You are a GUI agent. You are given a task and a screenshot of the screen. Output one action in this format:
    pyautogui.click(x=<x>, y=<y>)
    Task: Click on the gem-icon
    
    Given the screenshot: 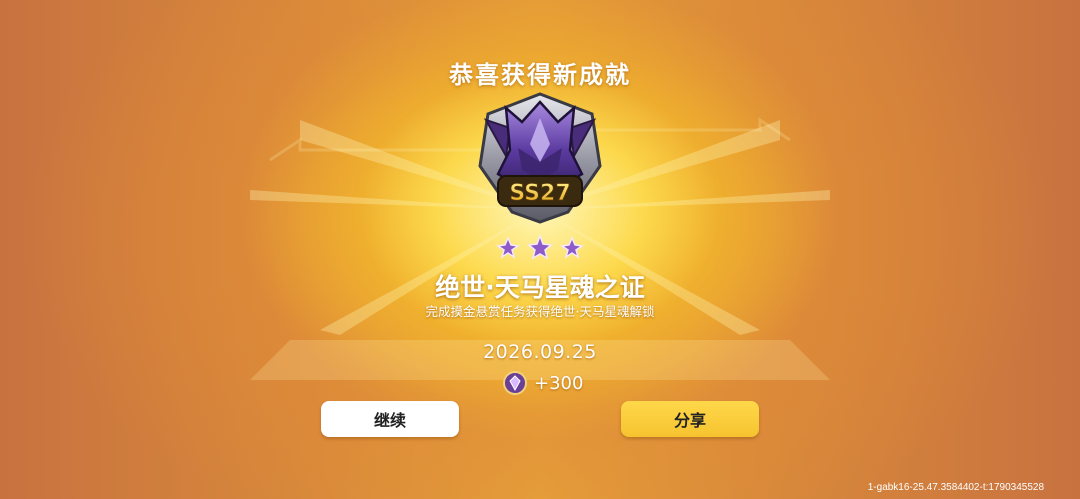 What is the action you would take?
    pyautogui.click(x=515, y=383)
    